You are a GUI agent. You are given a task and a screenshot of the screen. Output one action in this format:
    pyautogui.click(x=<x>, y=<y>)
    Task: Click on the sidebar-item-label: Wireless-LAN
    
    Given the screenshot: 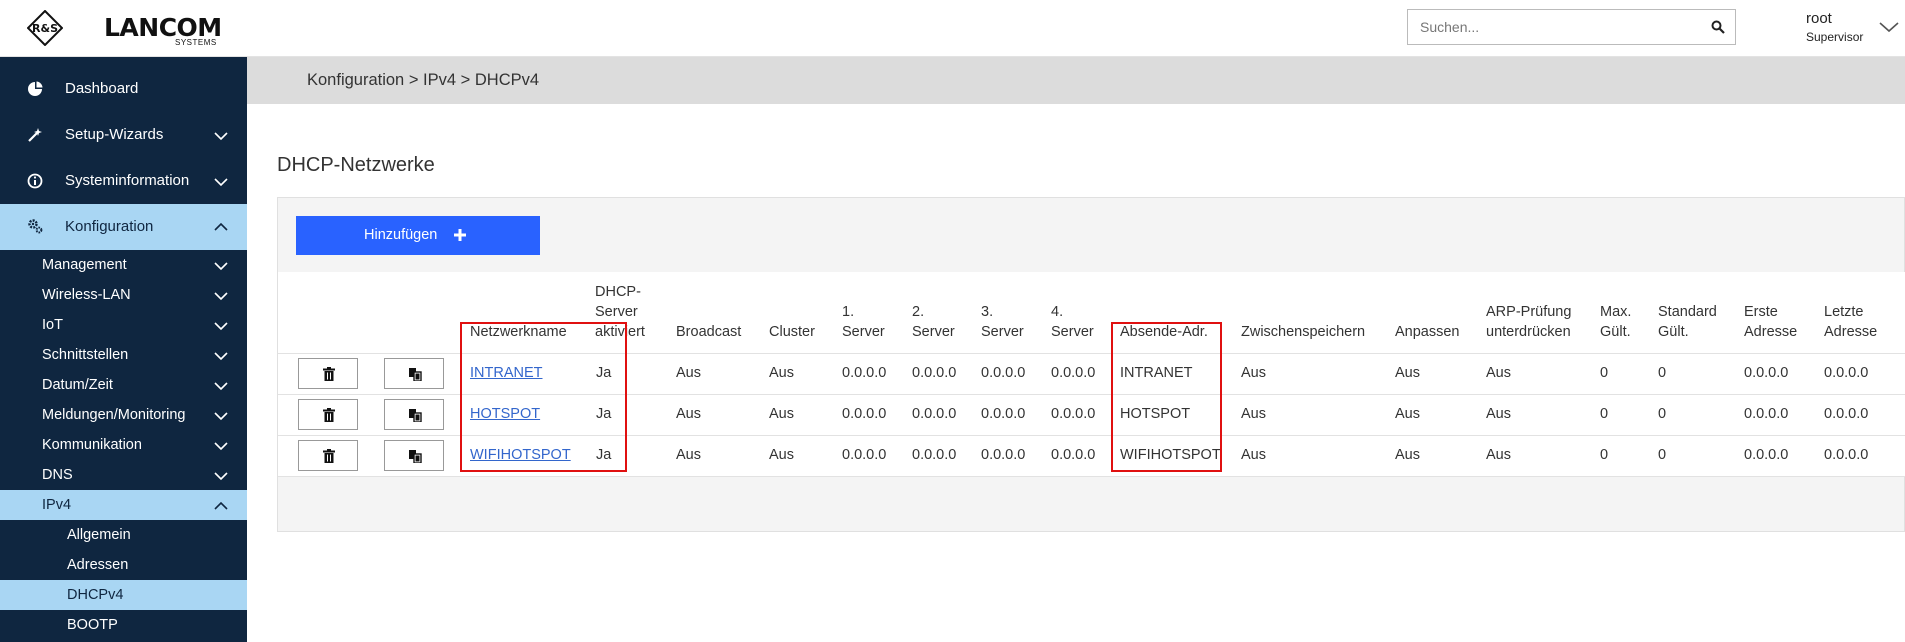 What is the action you would take?
    pyautogui.click(x=86, y=295)
    